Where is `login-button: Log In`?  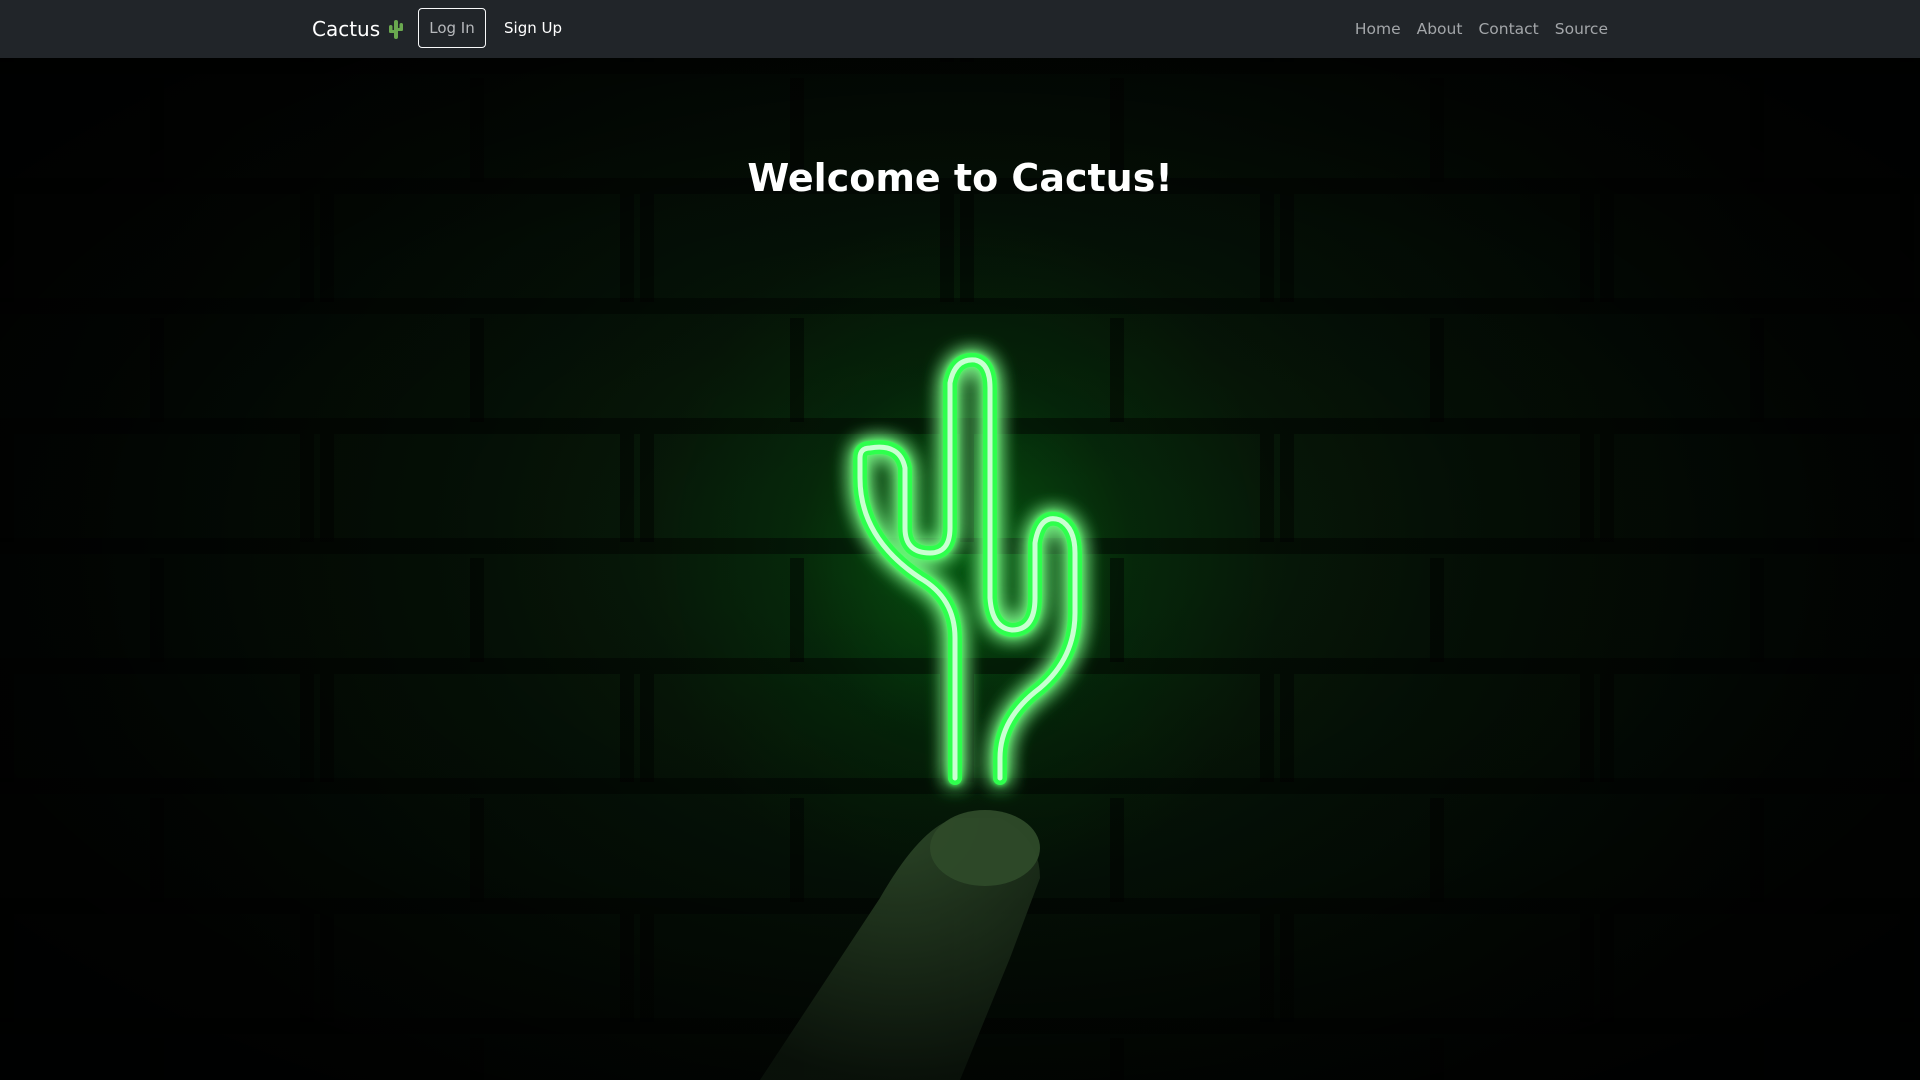 login-button: Log In is located at coordinates (452, 28).